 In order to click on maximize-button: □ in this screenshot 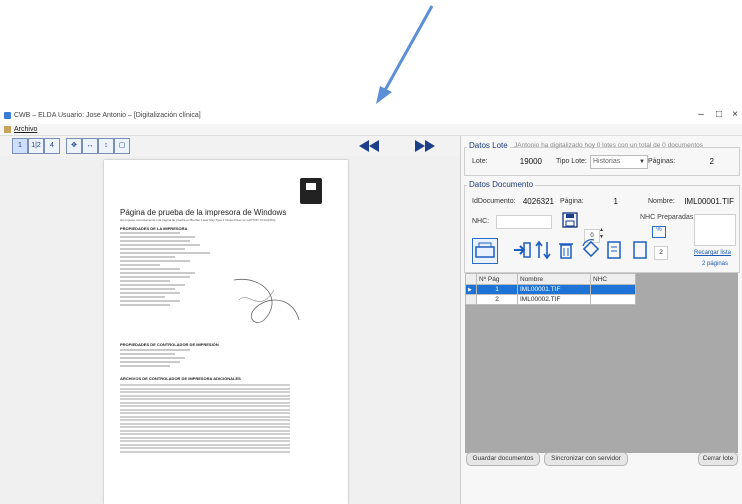, I will do `click(719, 114)`.